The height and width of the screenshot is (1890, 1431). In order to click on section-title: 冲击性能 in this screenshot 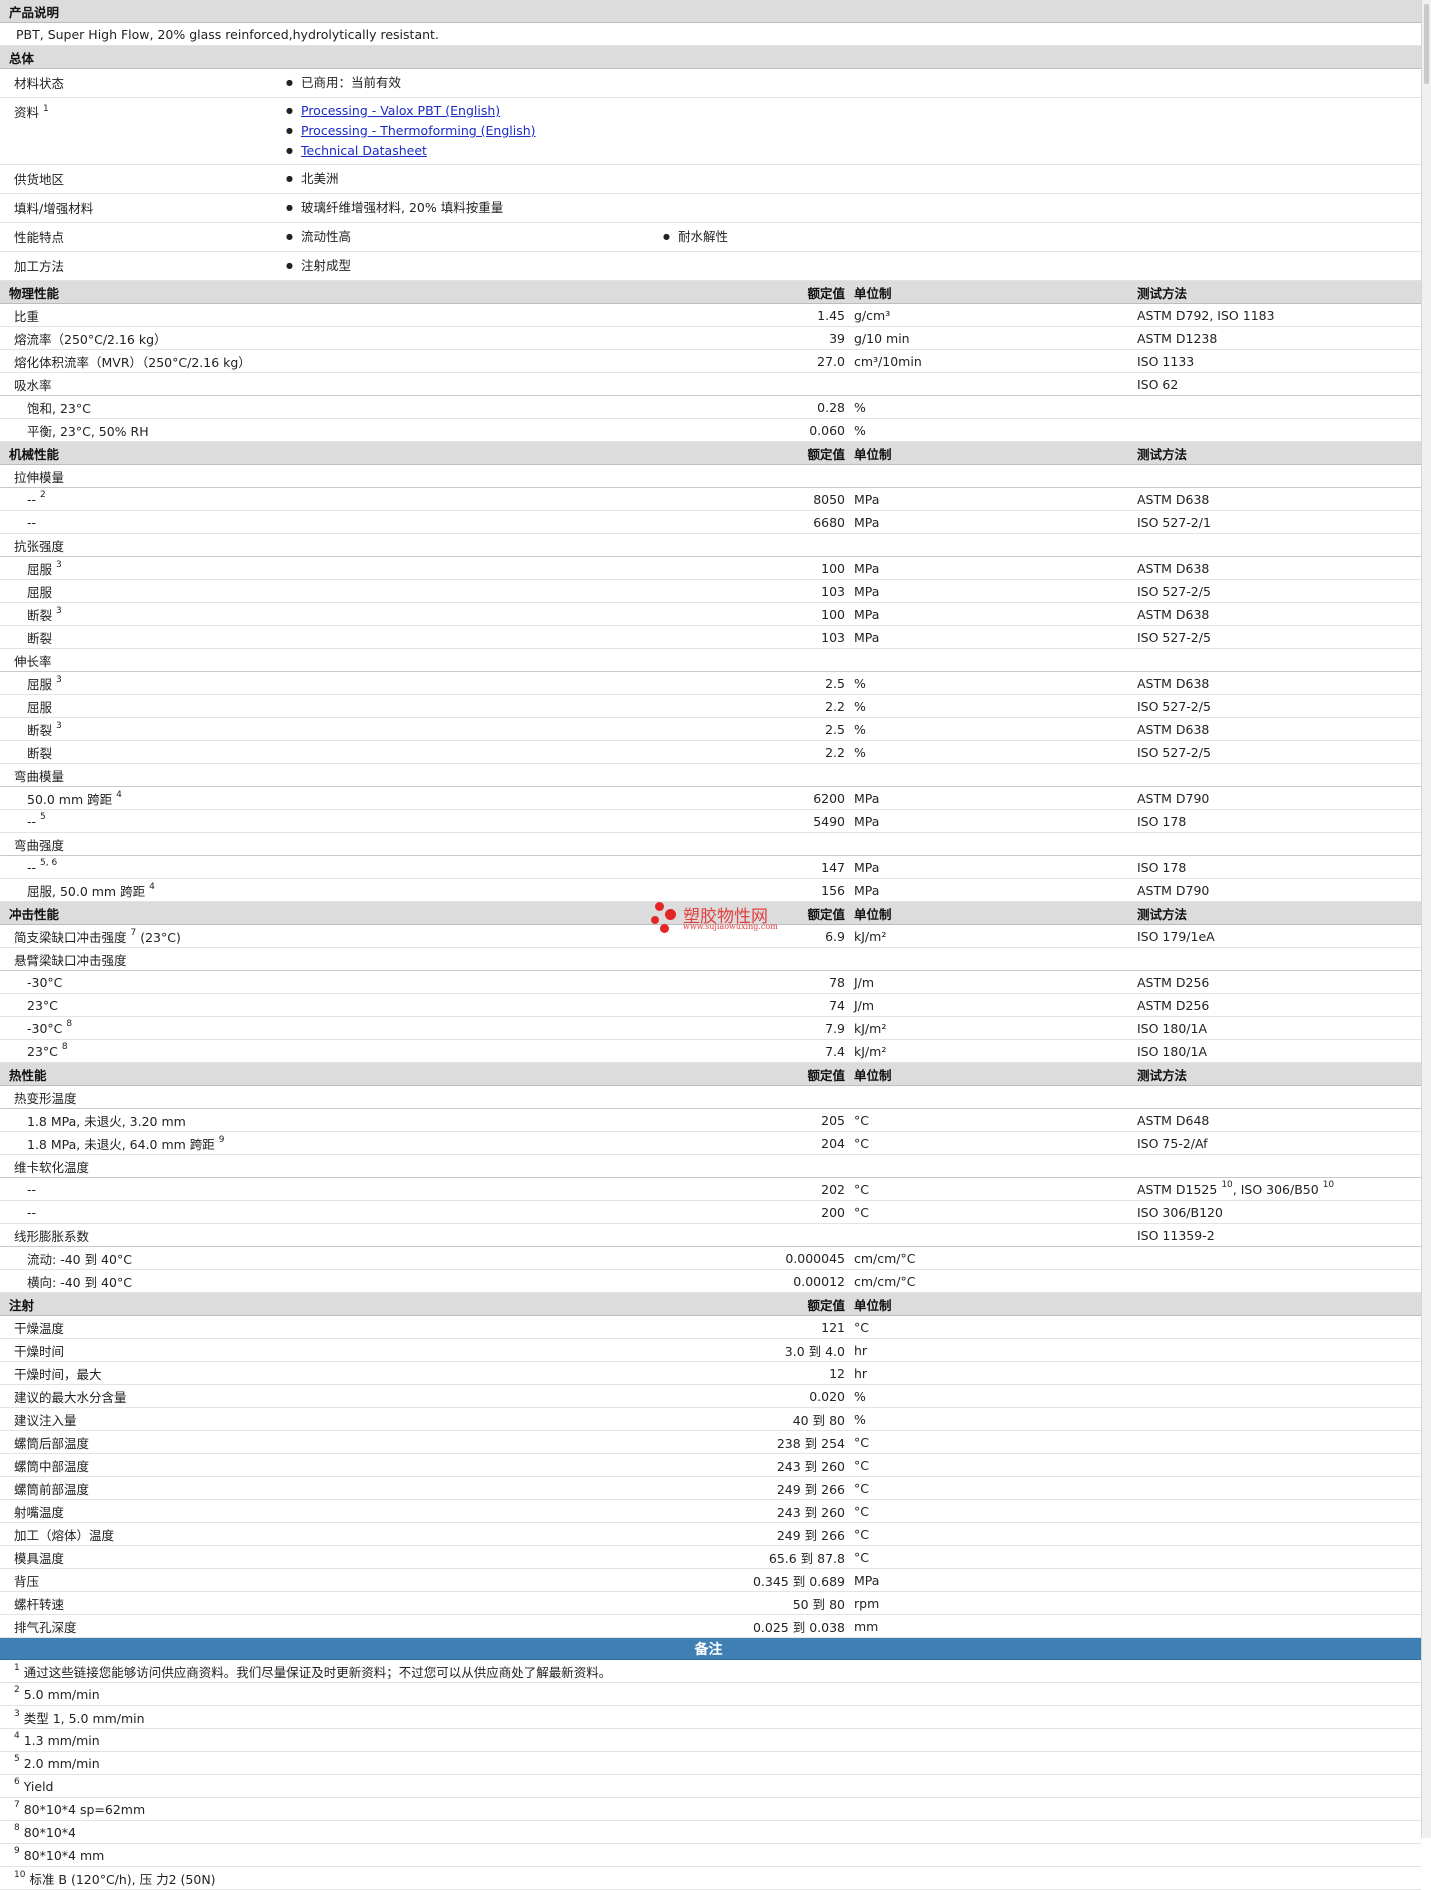, I will do `click(142, 913)`.